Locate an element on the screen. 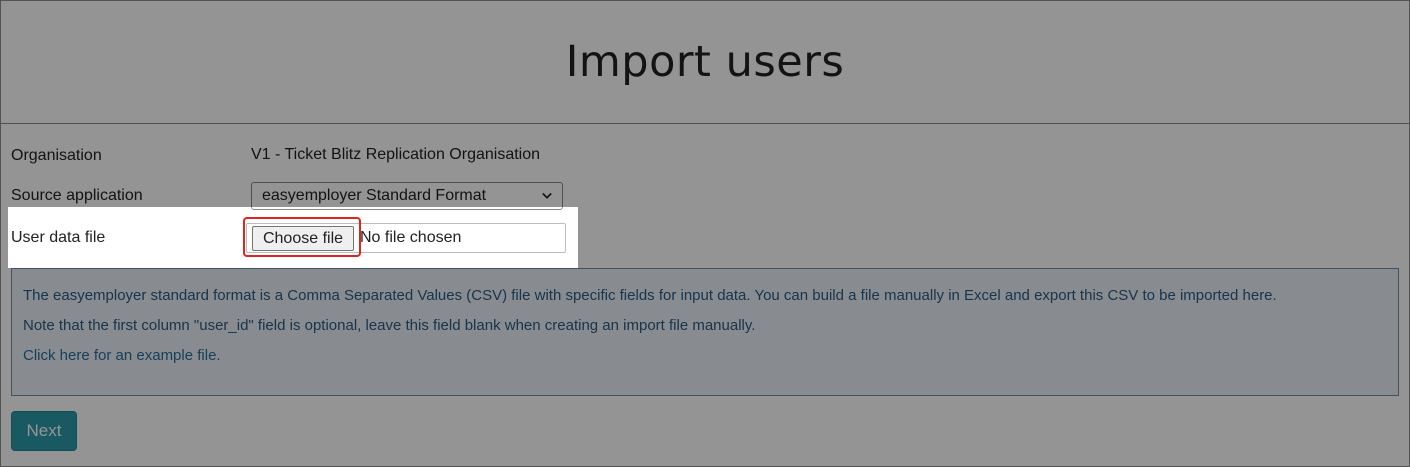 This screenshot has width=1410, height=467. chevron-down-icon is located at coordinates (547, 196).